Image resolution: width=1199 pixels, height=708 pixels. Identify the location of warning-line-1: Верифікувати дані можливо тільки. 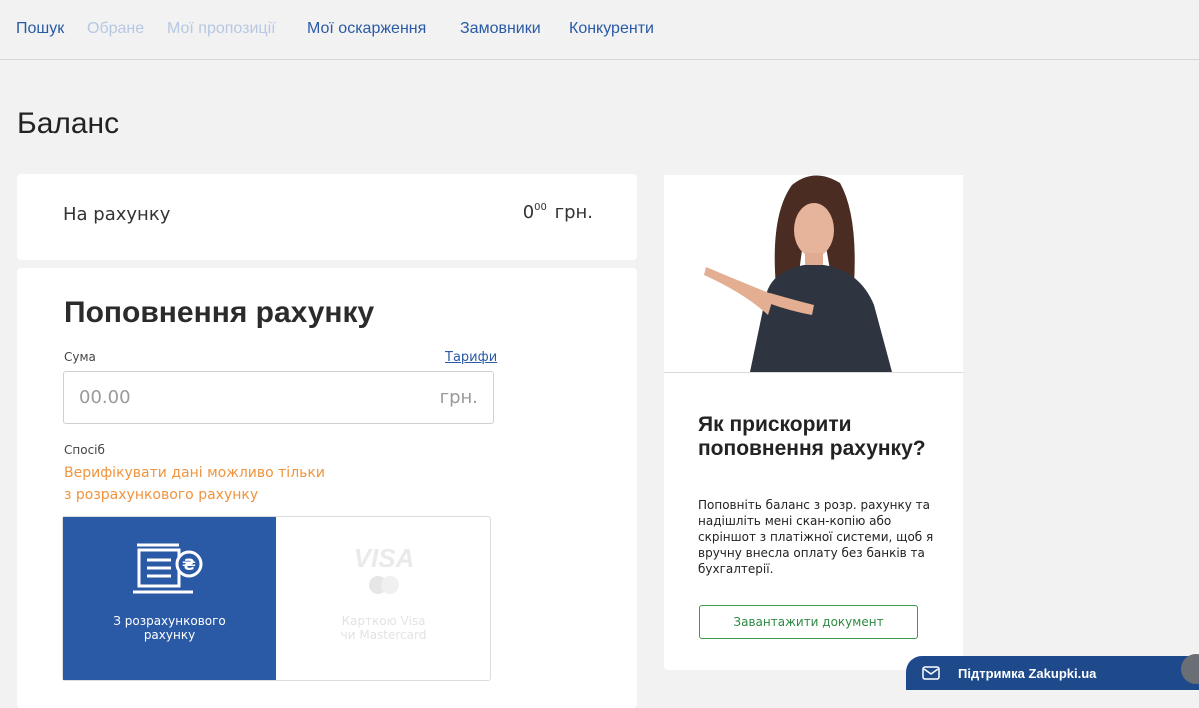
(194, 473).